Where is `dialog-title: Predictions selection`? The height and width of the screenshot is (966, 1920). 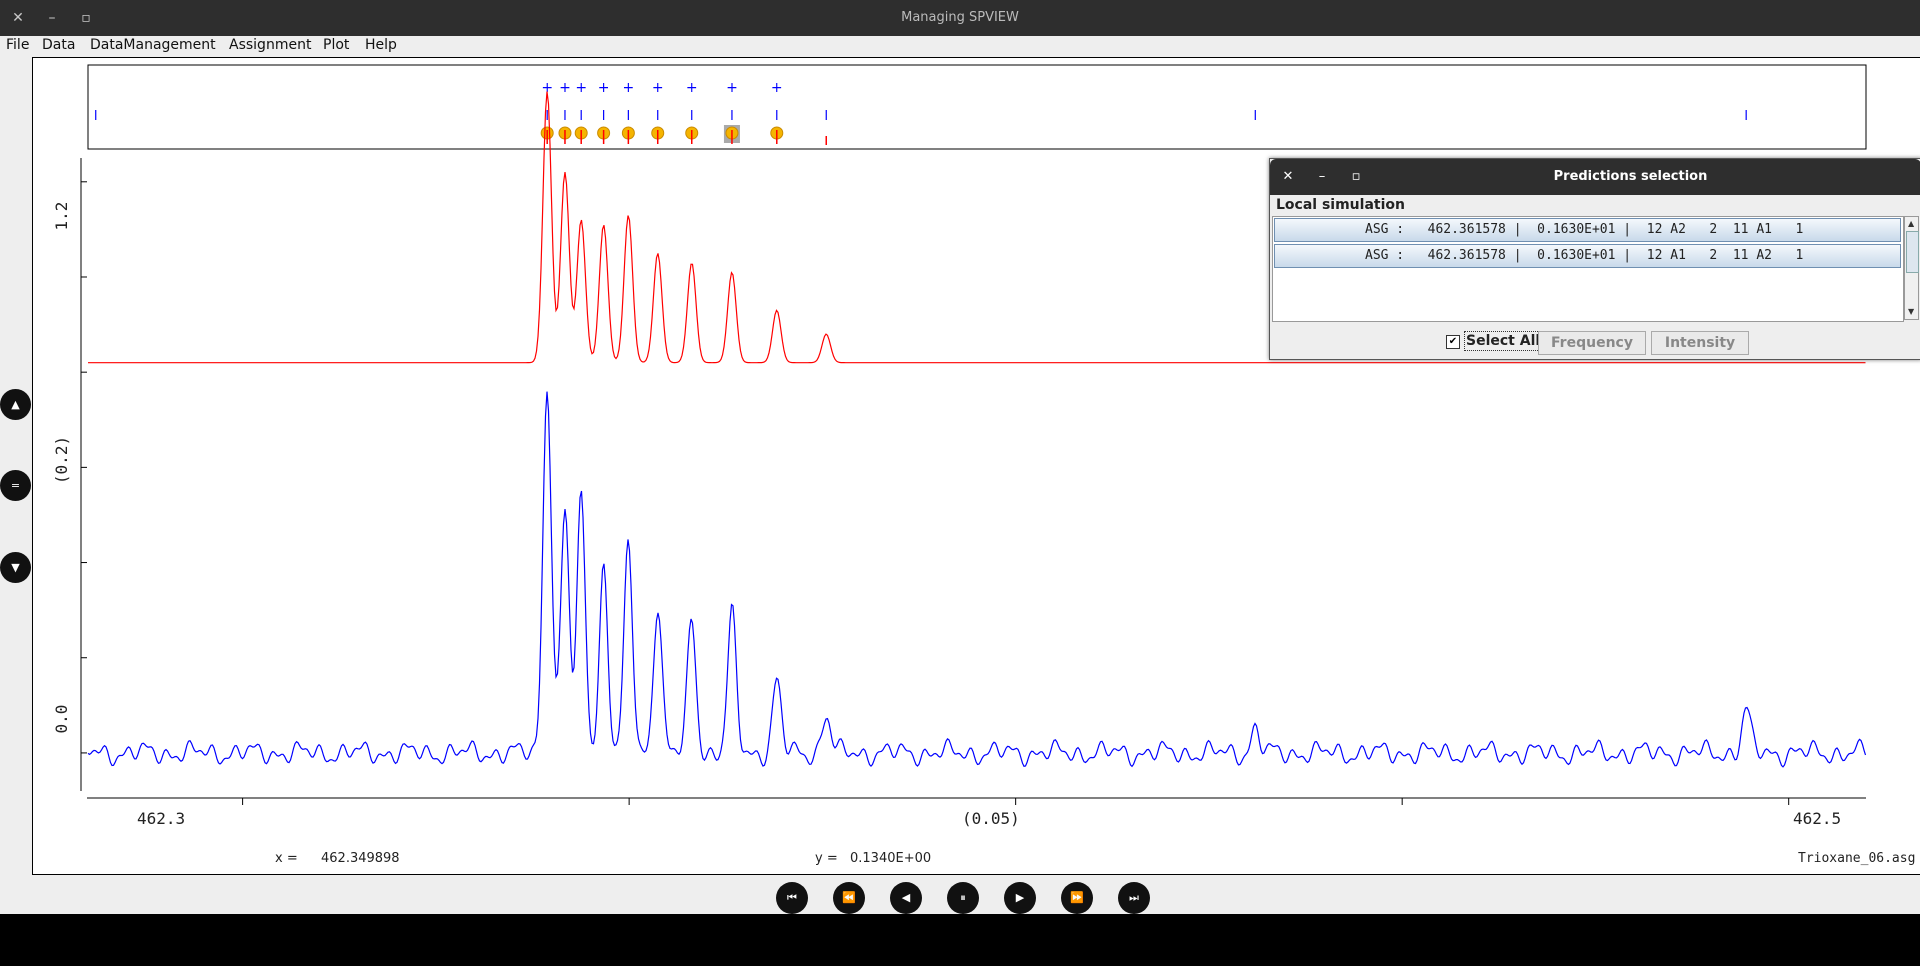
dialog-title: Predictions selection is located at coordinates (1630, 176).